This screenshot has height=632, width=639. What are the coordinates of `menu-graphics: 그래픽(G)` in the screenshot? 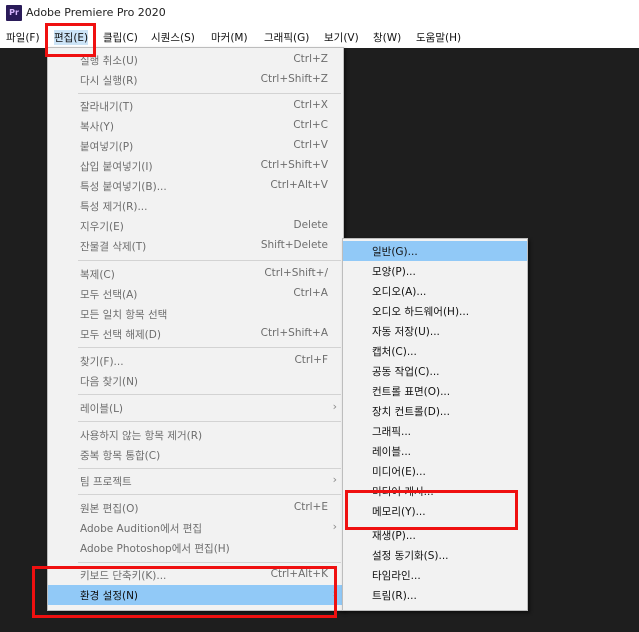 It's located at (286, 37).